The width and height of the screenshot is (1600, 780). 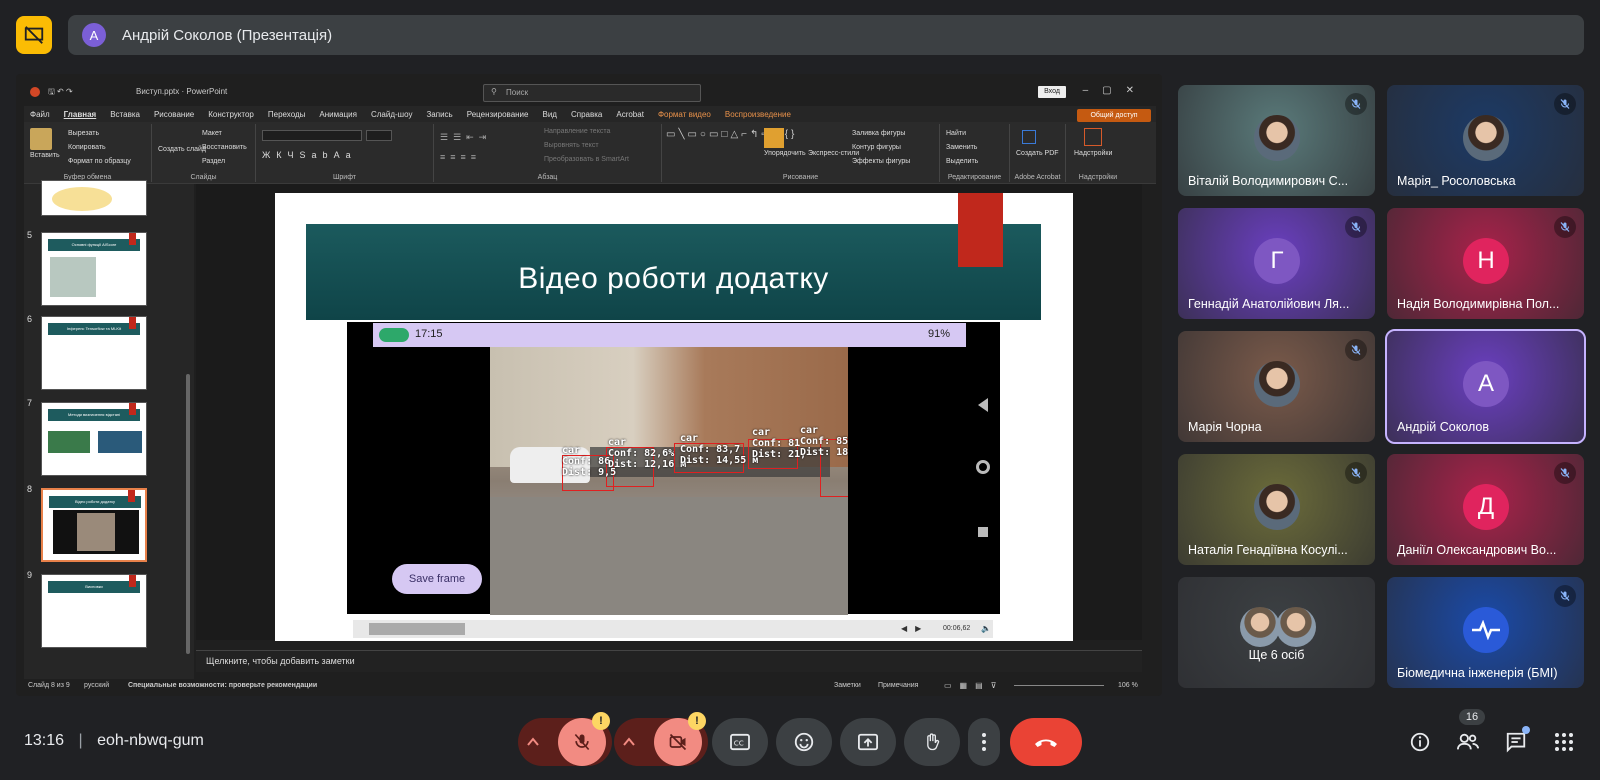 What do you see at coordinates (1420, 742) in the screenshot?
I see `meeting-details-button` at bounding box center [1420, 742].